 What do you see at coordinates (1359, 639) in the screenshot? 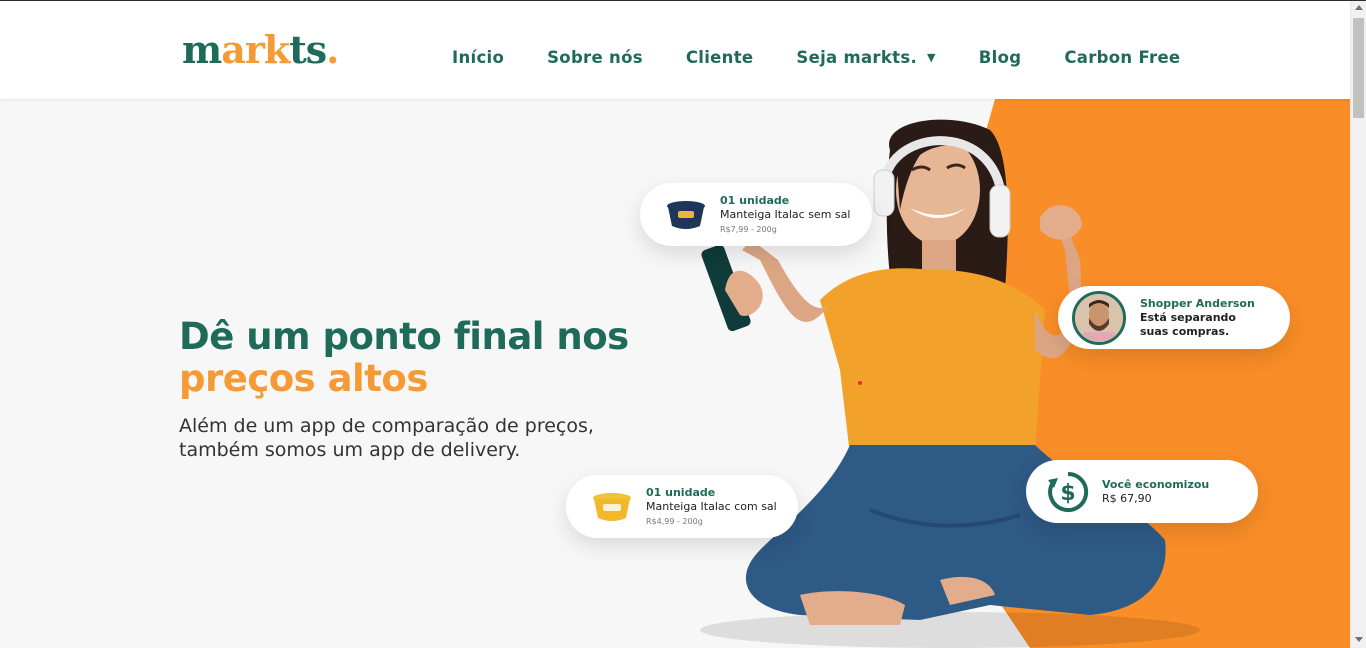
I see `scroll-down-arrow-icon` at bounding box center [1359, 639].